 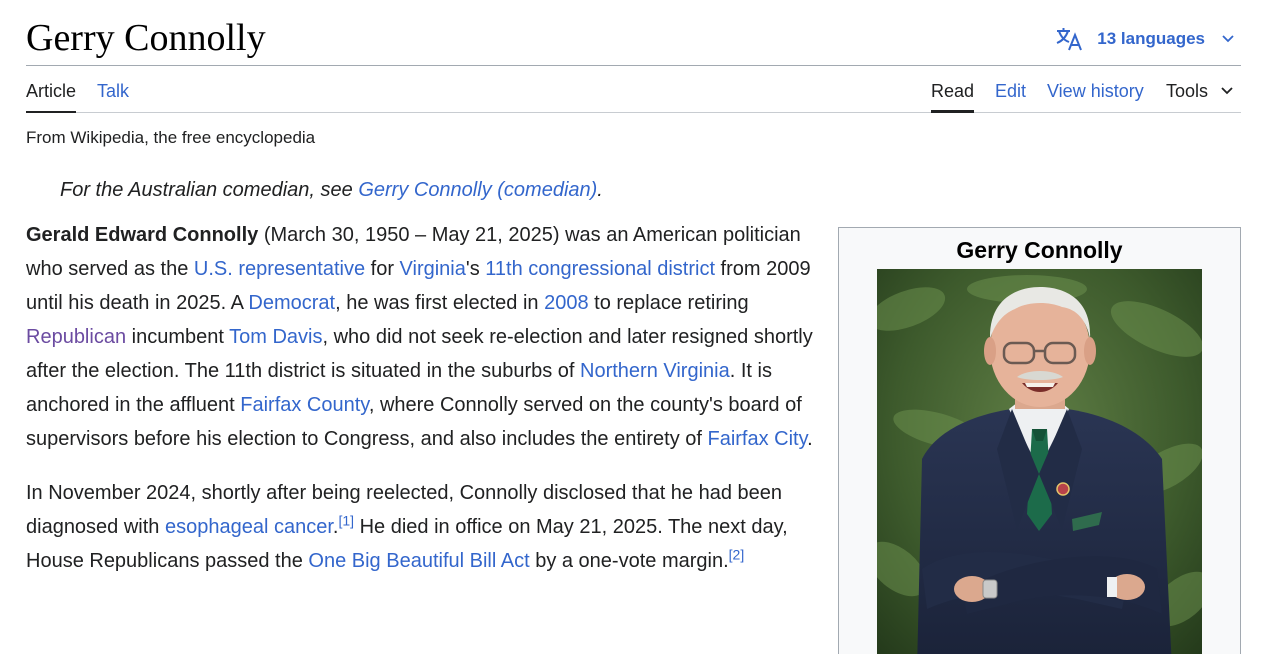 What do you see at coordinates (76, 337) in the screenshot?
I see `link-republican: Republican` at bounding box center [76, 337].